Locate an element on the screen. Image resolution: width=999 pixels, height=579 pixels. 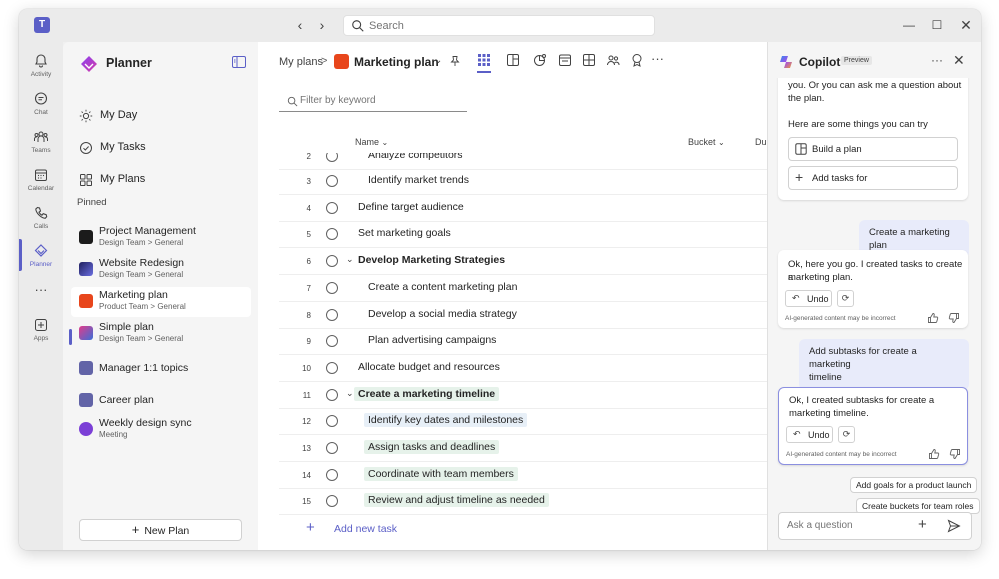
table-row: 4Define target audience is located at coordinates (523, 209).